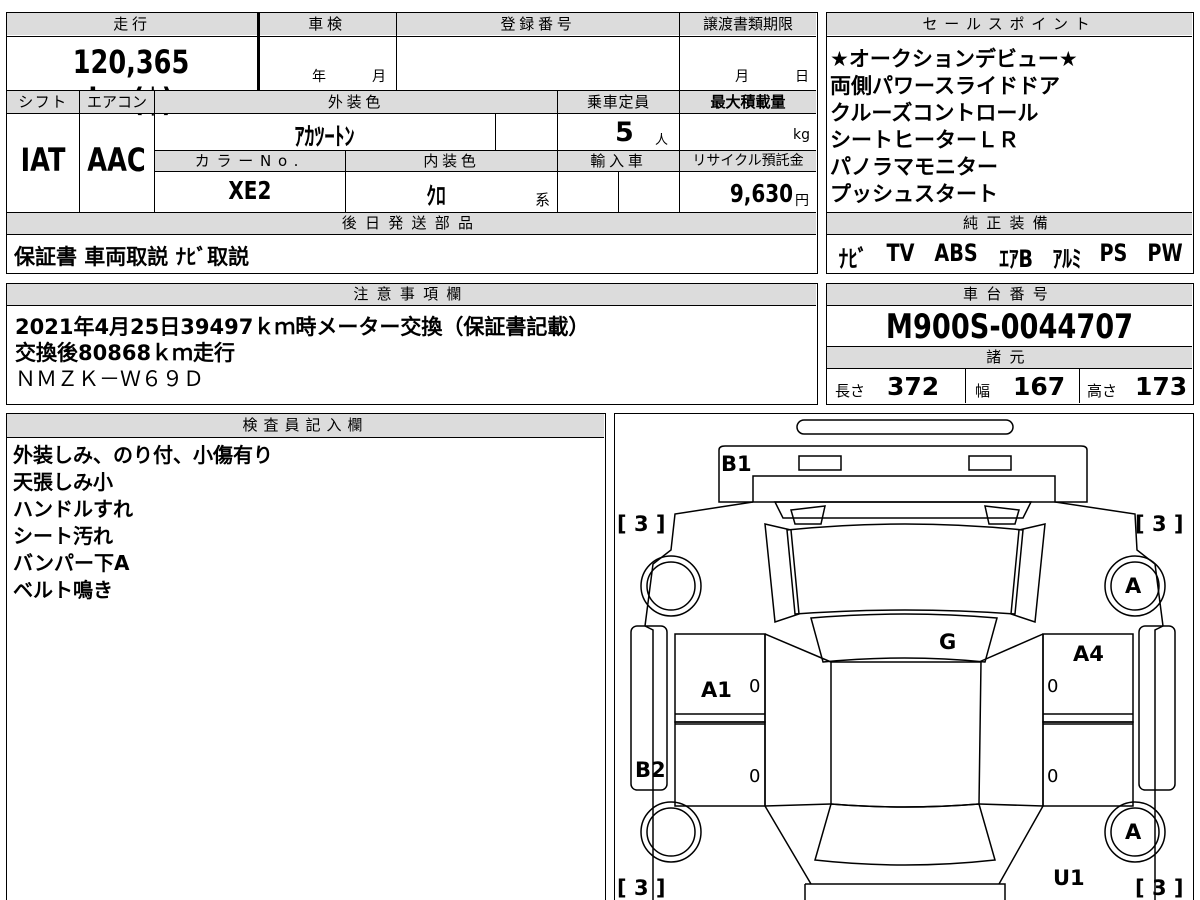  I want to click on chassis-number: M900S-0044707, so click(1009, 327).